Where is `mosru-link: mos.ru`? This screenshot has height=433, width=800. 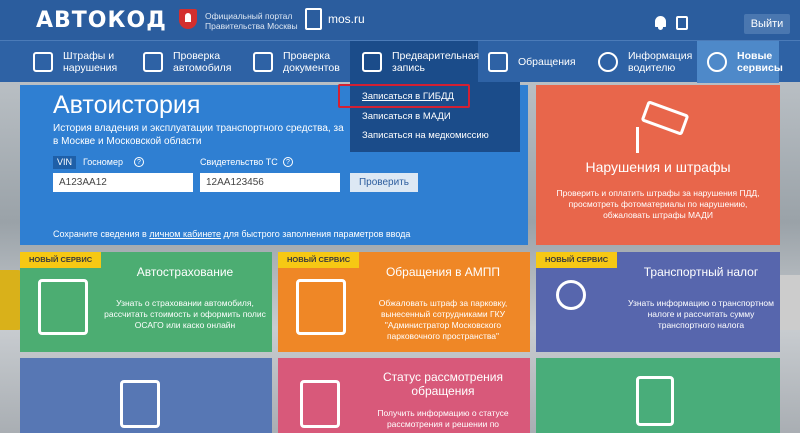 mosru-link: mos.ru is located at coordinates (346, 19).